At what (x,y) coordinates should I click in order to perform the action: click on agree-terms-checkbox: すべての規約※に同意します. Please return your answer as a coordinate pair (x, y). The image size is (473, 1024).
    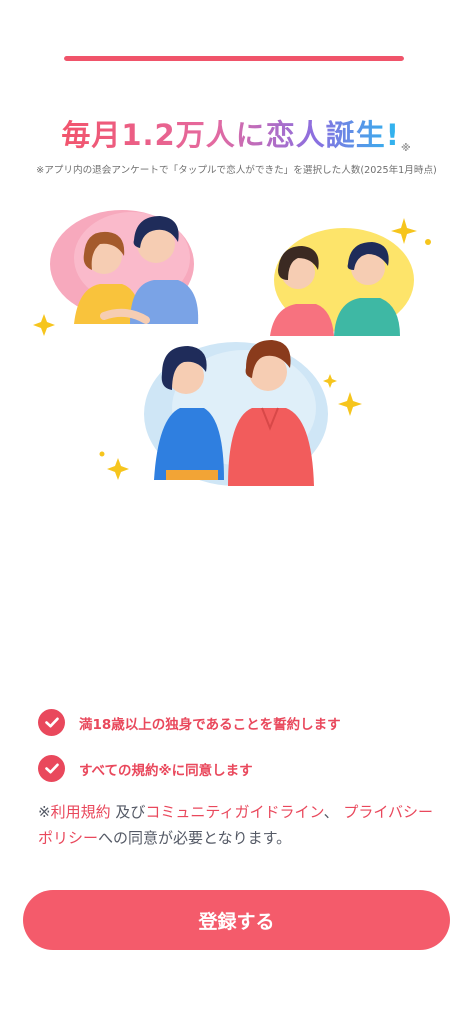
    Looking at the image, I should click on (145, 768).